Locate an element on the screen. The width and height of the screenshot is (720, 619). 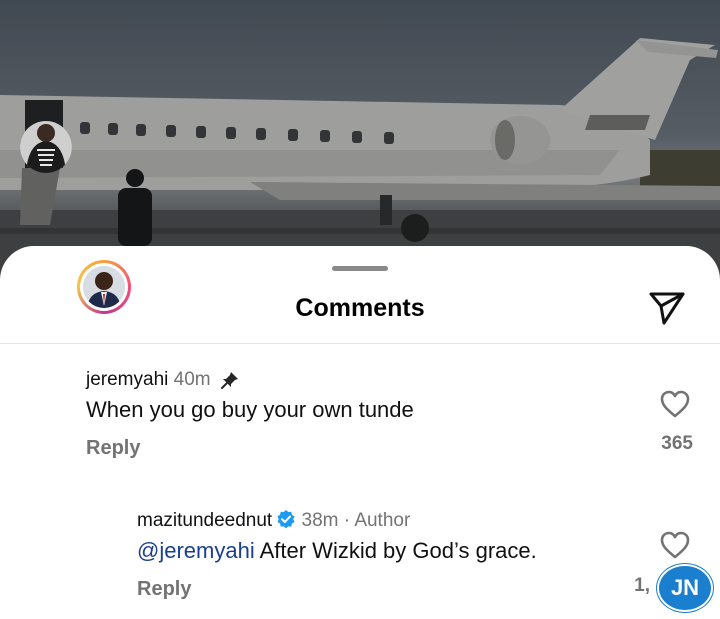
story-ring-avatar is located at coordinates (104, 287).